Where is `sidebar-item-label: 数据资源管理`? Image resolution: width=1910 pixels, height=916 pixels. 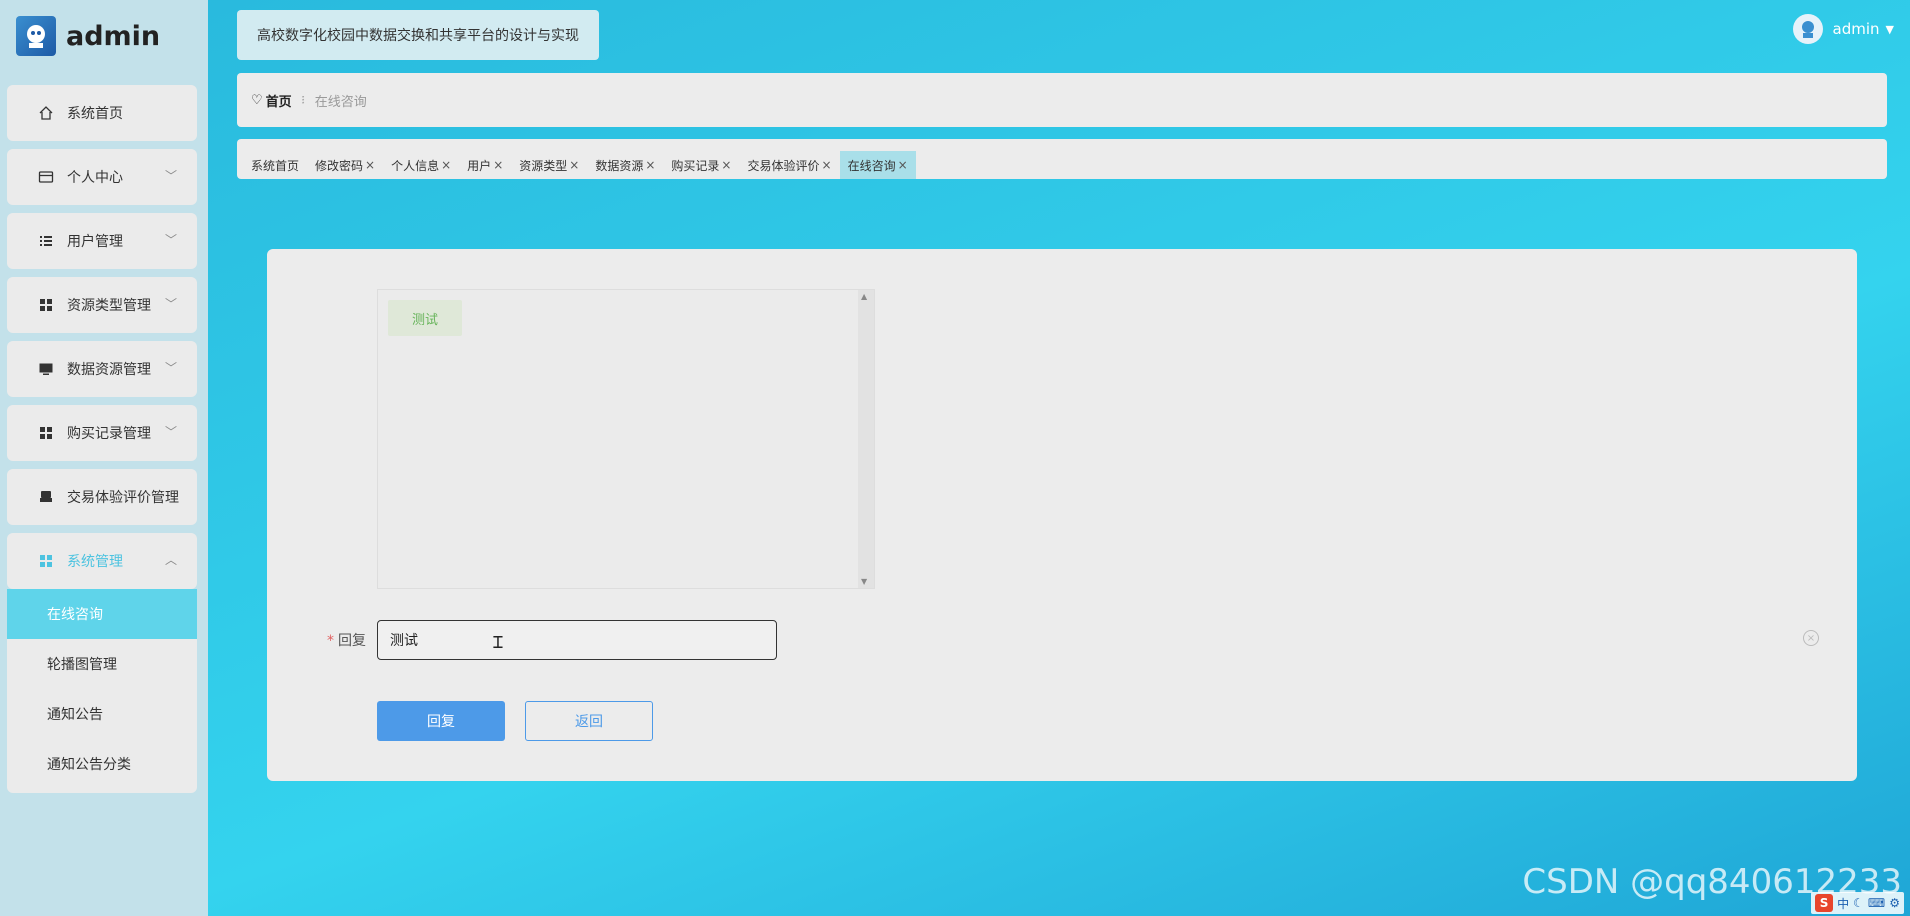
sidebar-item-label: 数据资源管理 is located at coordinates (109, 370).